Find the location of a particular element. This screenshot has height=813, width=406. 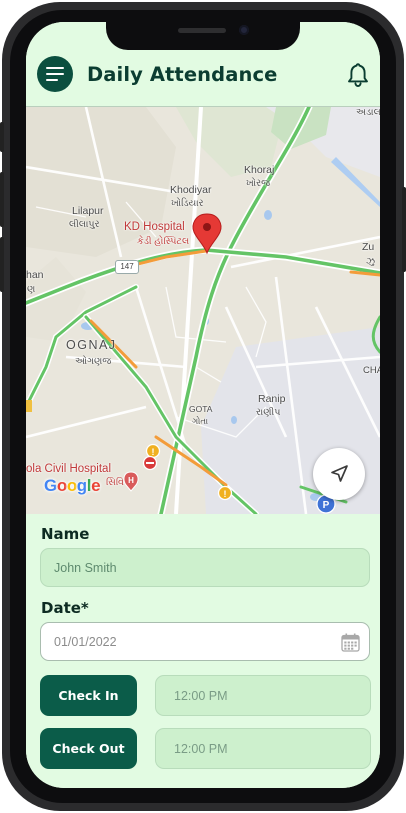

google-attribution-logo: Google is located at coordinates (72, 485).